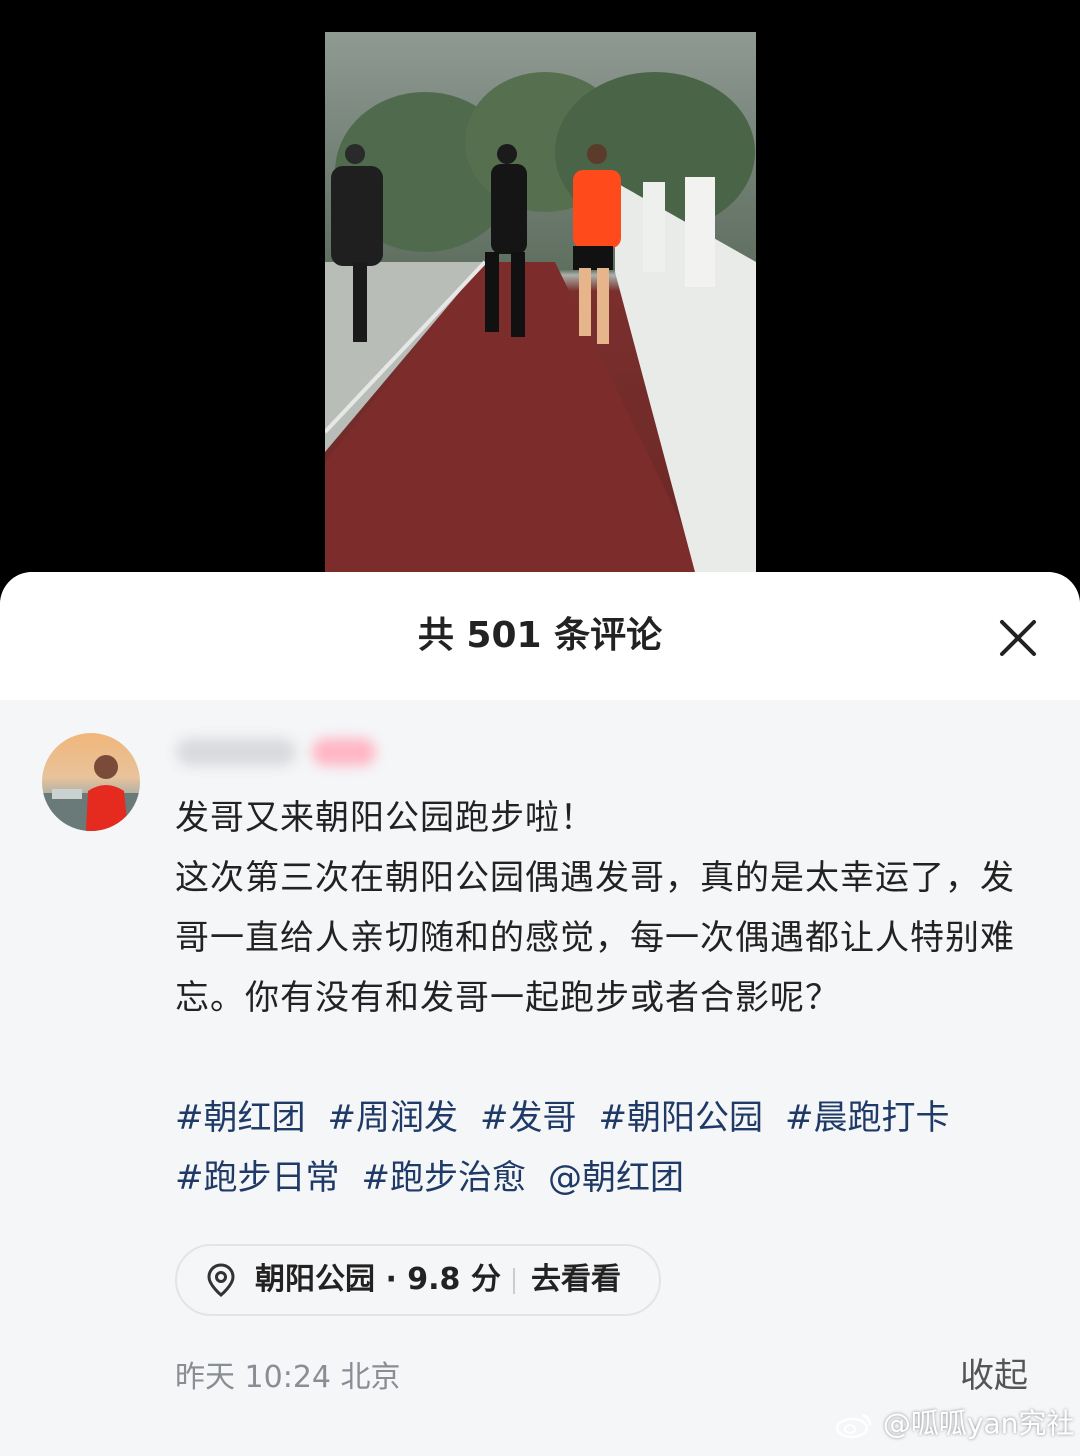 Image resolution: width=1080 pixels, height=1456 pixels. What do you see at coordinates (978, 1423) in the screenshot?
I see `watermark-text: @呱呱yan究社` at bounding box center [978, 1423].